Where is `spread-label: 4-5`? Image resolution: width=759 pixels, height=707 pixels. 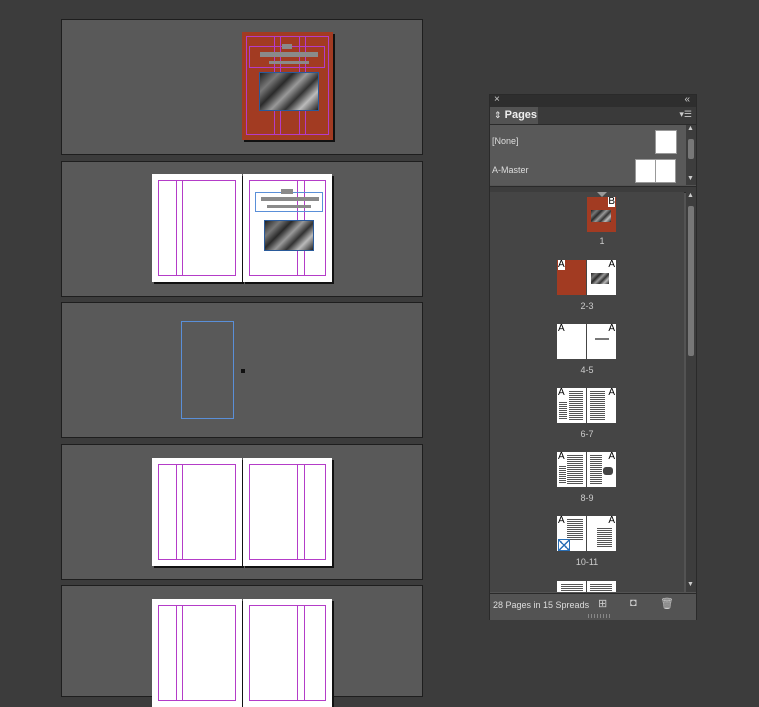
spread-label: 4-5 is located at coordinates (587, 370).